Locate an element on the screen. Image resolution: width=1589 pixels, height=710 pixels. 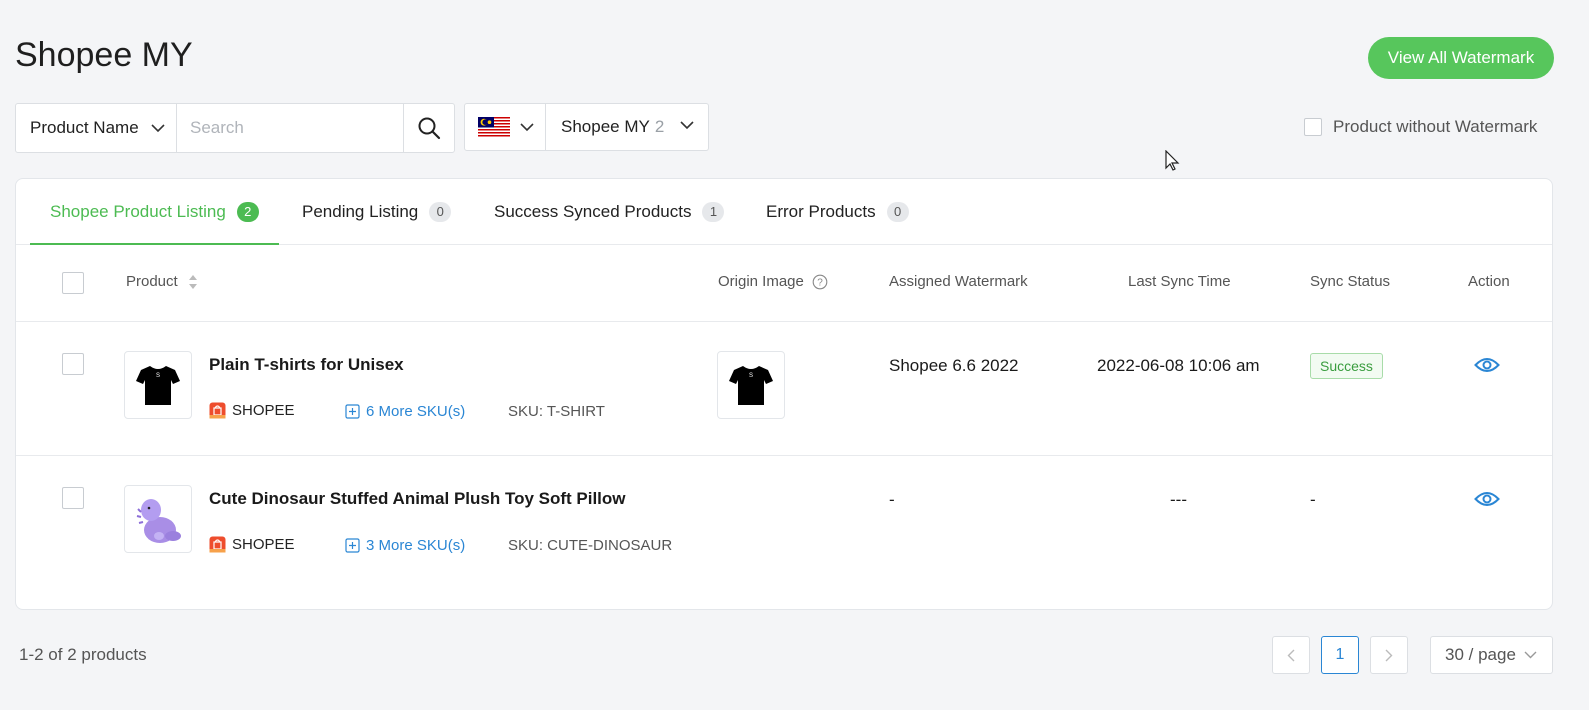
without-watermark-label: Product without Watermark is located at coordinates (1435, 126).